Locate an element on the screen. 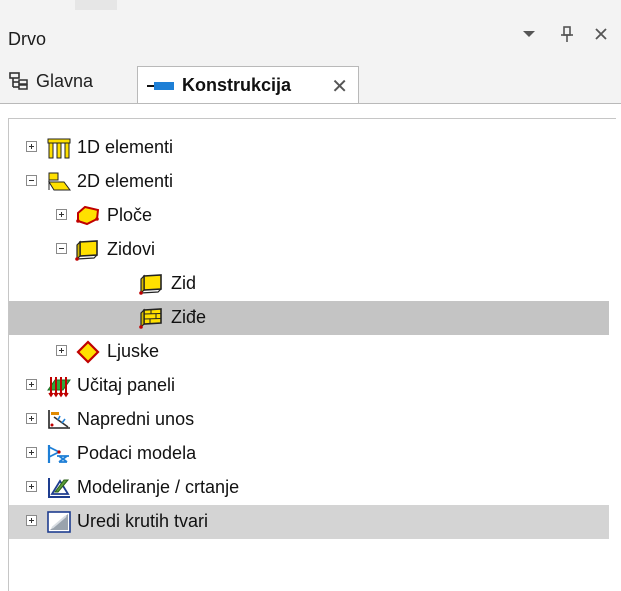 This screenshot has height=591, width=621. tree-item-label: Zidovi is located at coordinates (131, 249).